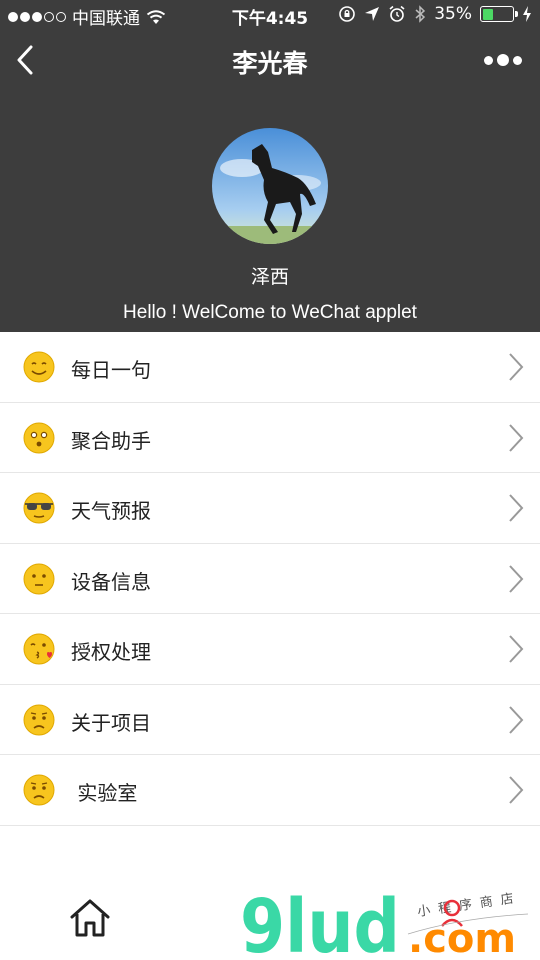 The image size is (540, 960). What do you see at coordinates (270, 790) in the screenshot?
I see `menu-item-lab: 实验室` at bounding box center [270, 790].